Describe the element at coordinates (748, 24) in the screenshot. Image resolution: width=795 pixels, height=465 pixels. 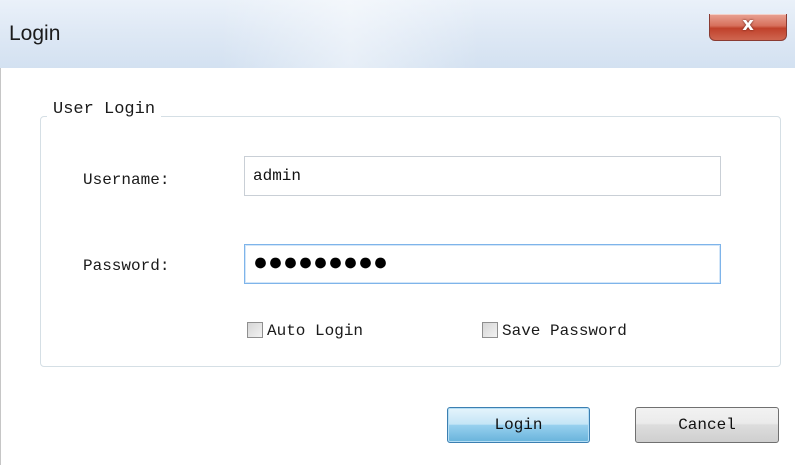
I see `close-icon: x` at that location.